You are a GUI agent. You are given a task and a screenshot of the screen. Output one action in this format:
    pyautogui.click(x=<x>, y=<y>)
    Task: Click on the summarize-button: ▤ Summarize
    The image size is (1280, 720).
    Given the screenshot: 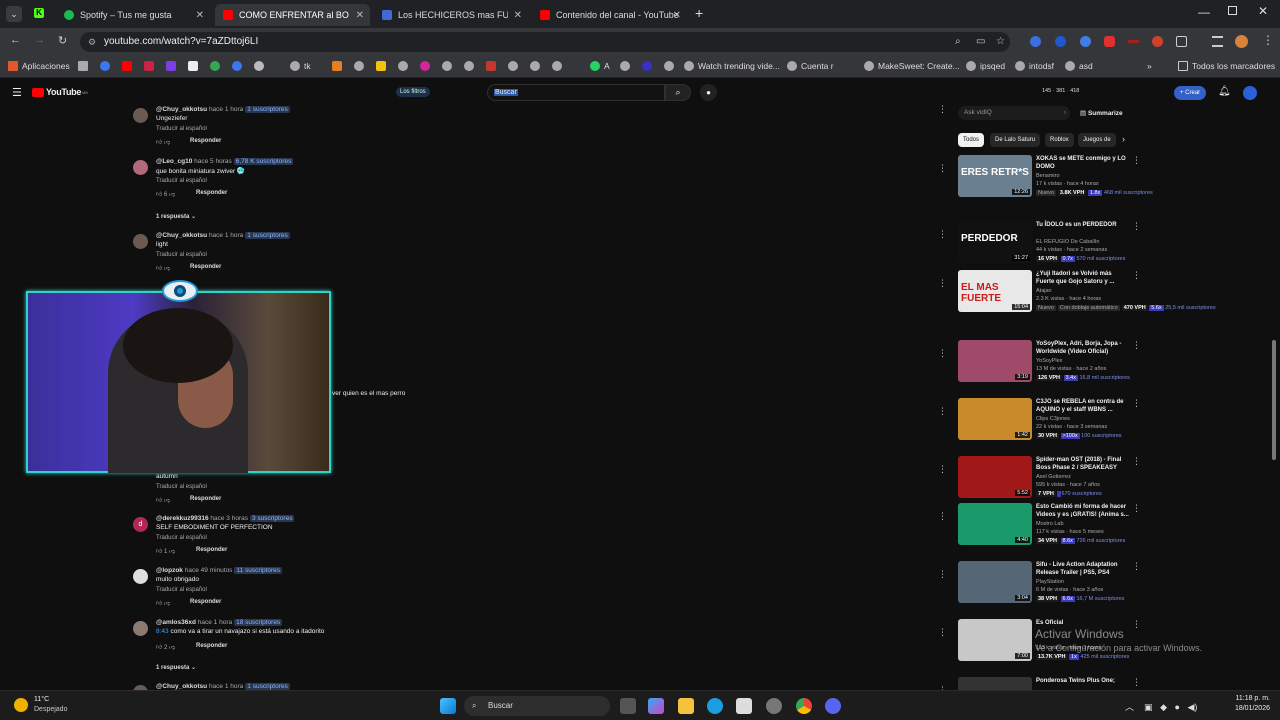 What is the action you would take?
    pyautogui.click(x=1101, y=113)
    